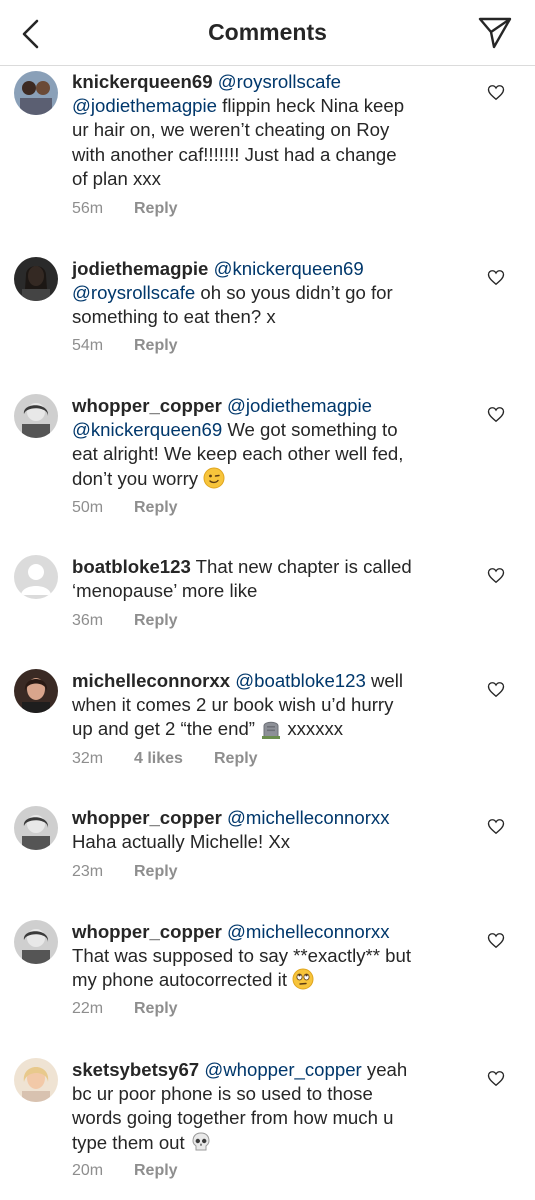  I want to click on winking-face-emoji, so click(214, 478).